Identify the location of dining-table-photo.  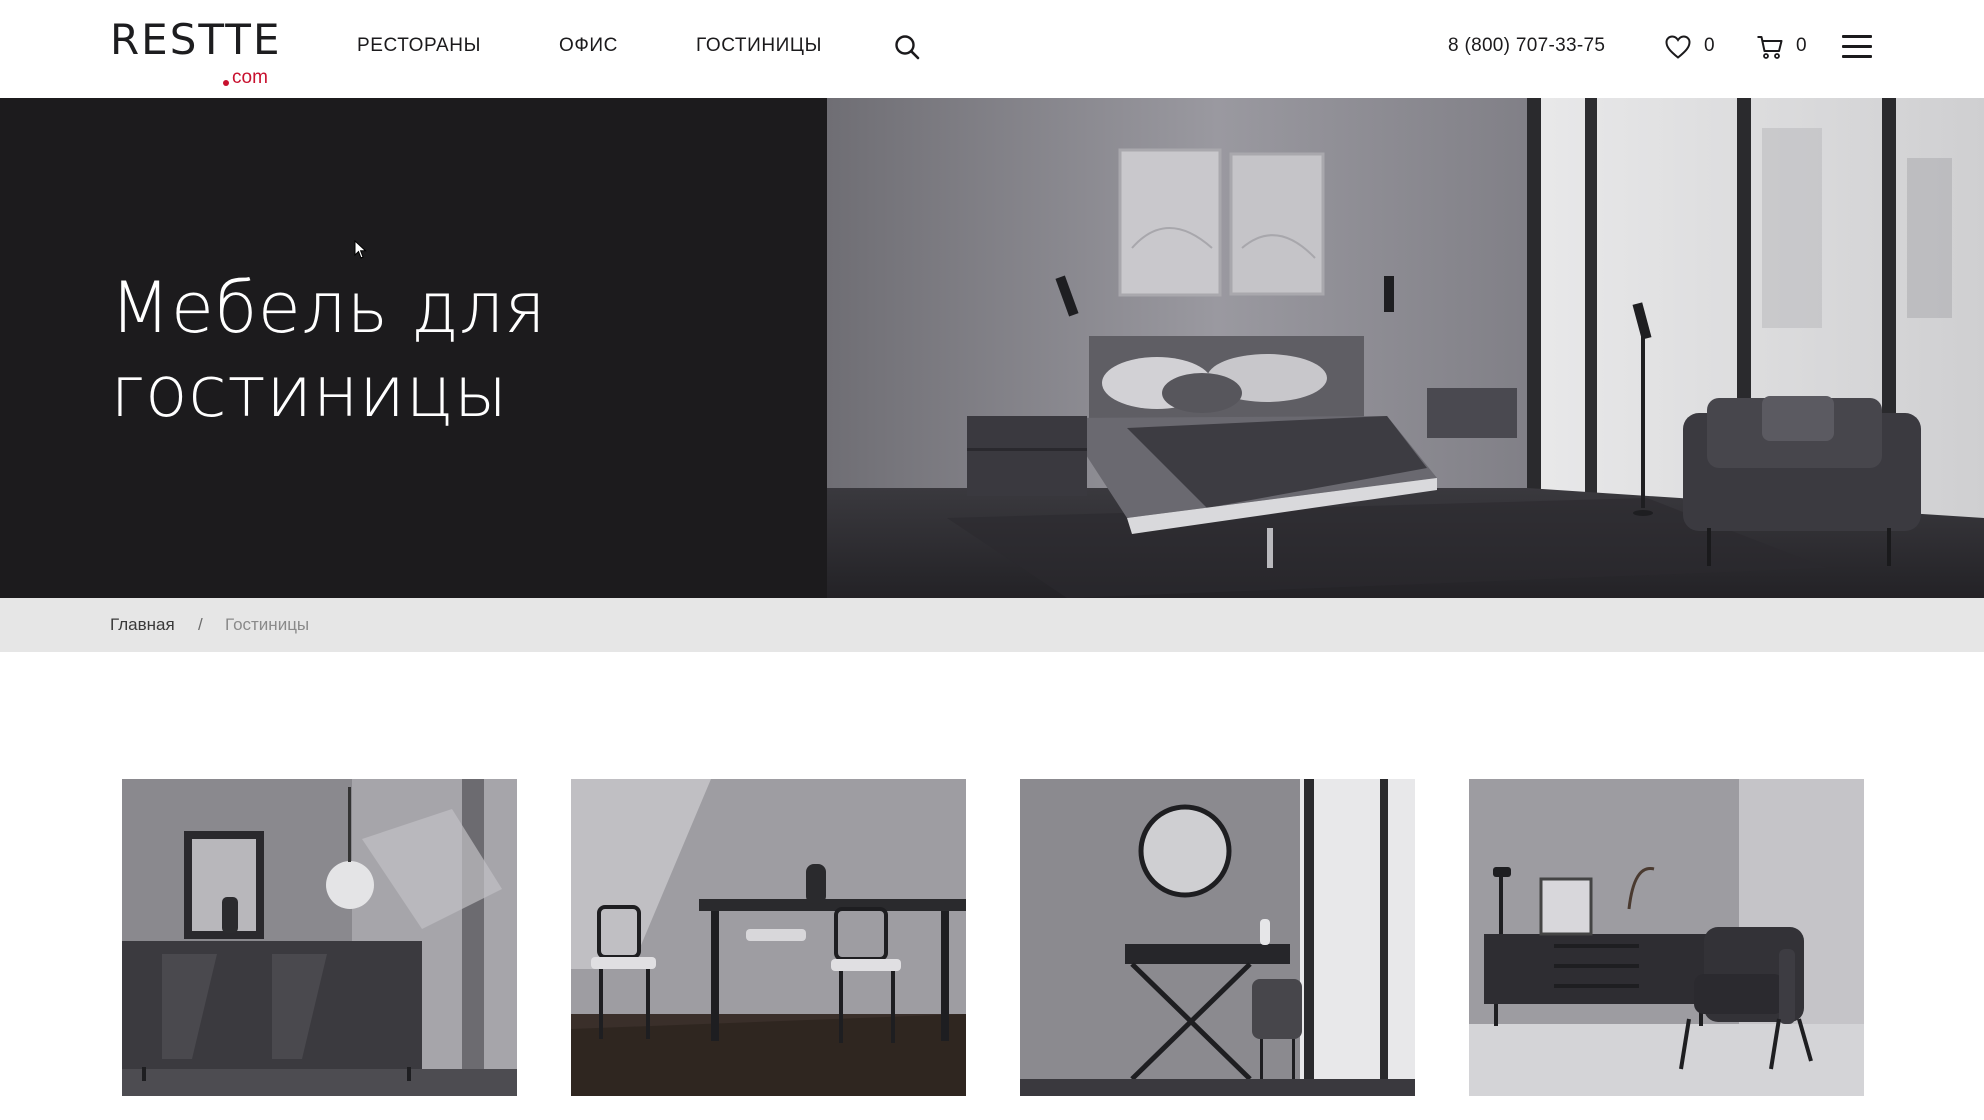
(768, 937).